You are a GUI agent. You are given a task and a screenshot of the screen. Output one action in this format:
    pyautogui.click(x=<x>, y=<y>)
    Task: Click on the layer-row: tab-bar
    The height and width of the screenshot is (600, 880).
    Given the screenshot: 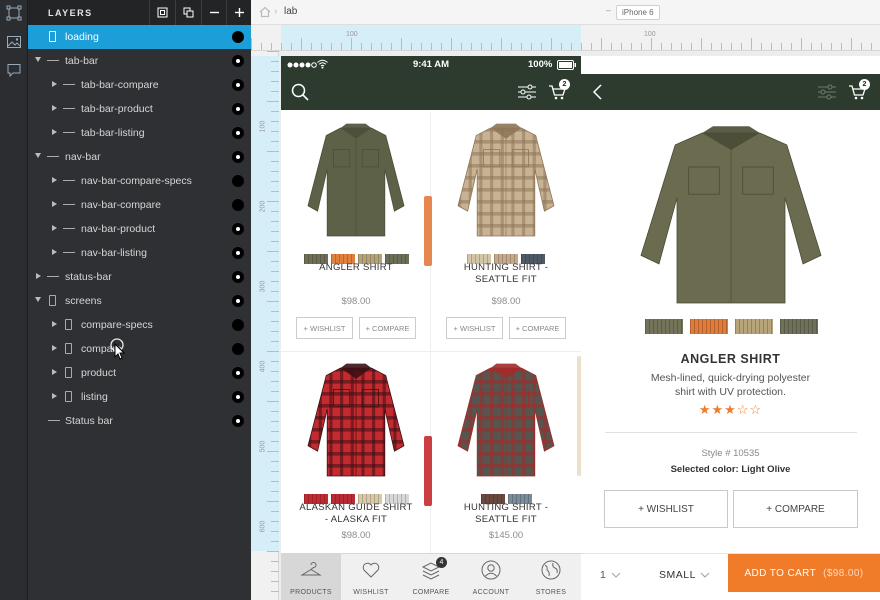 What is the action you would take?
    pyautogui.click(x=139, y=61)
    